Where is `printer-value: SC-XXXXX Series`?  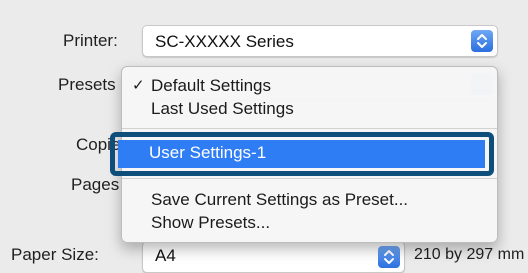 printer-value: SC-XXXXX Series is located at coordinates (224, 41).